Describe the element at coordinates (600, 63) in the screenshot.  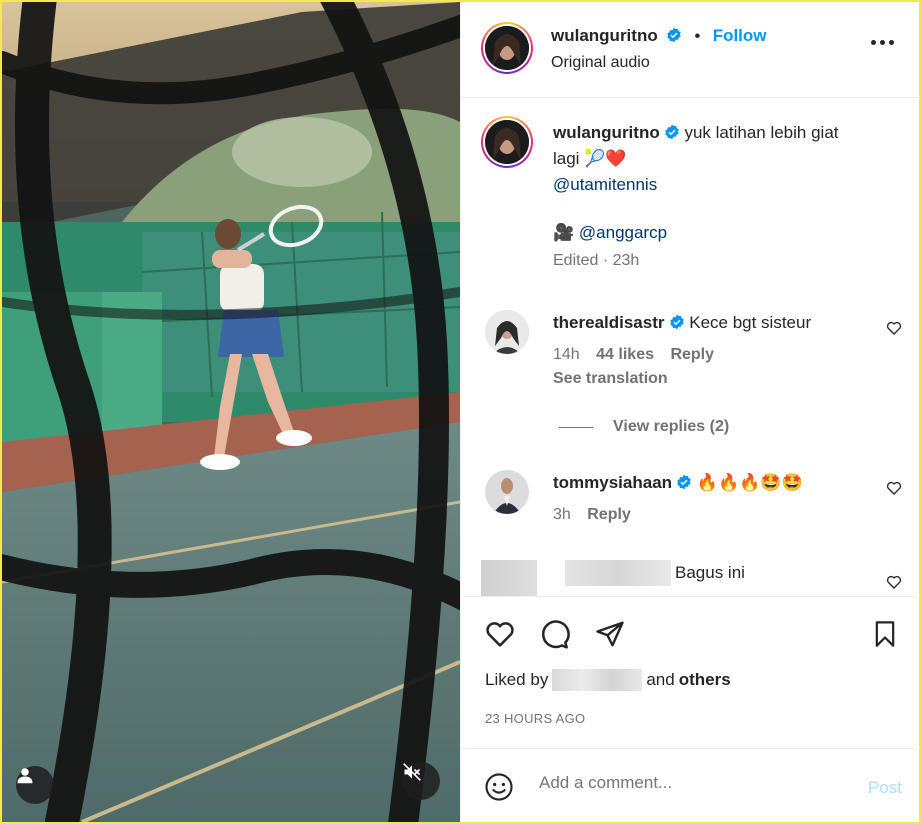
I see `audio-subtitle: Original audio` at that location.